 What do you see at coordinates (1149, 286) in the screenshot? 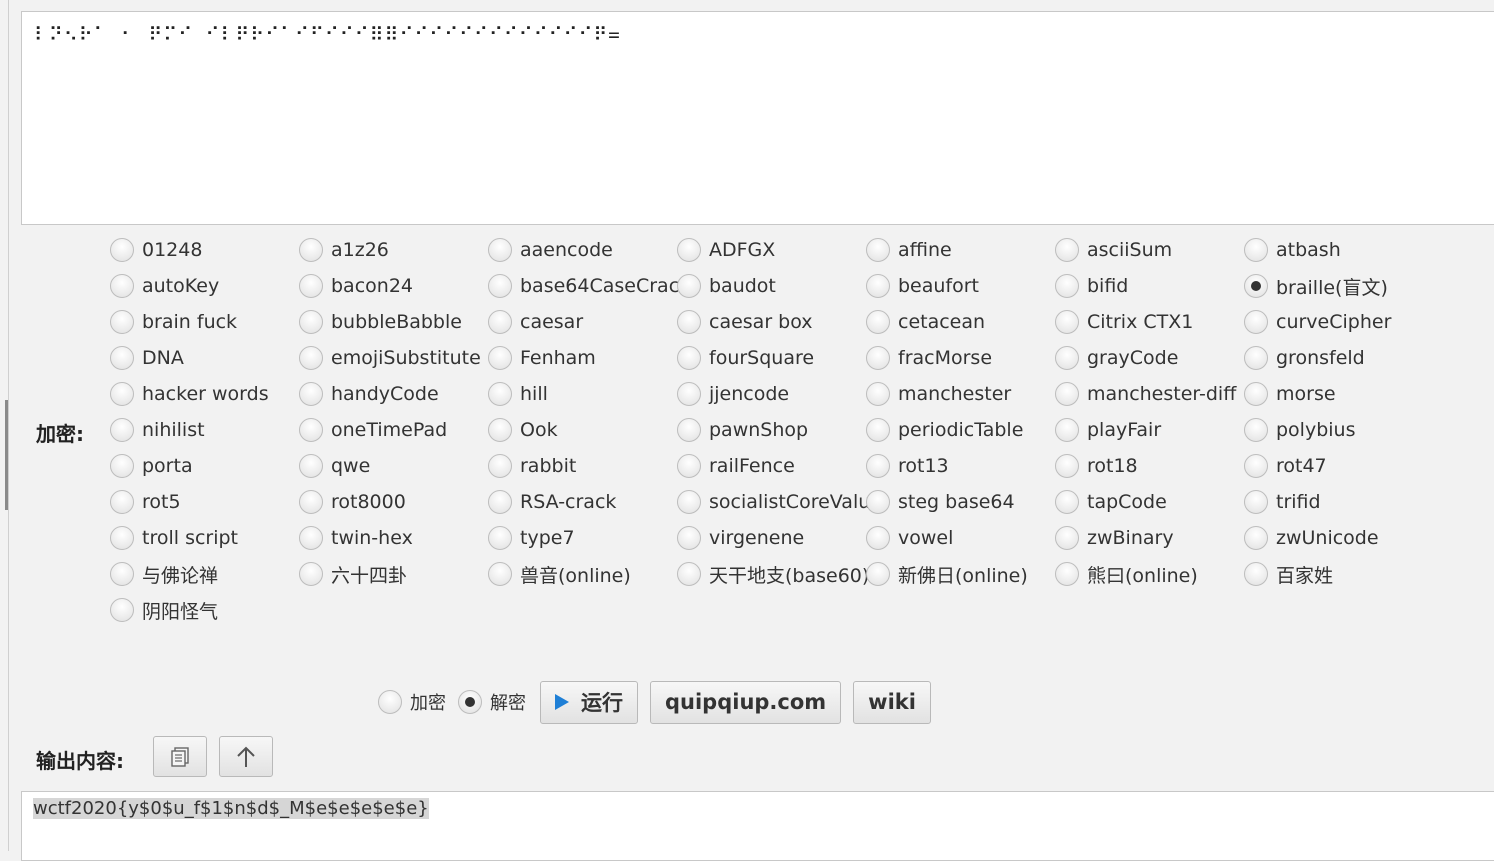
I see `algorithm-radio-option: bifid` at bounding box center [1149, 286].